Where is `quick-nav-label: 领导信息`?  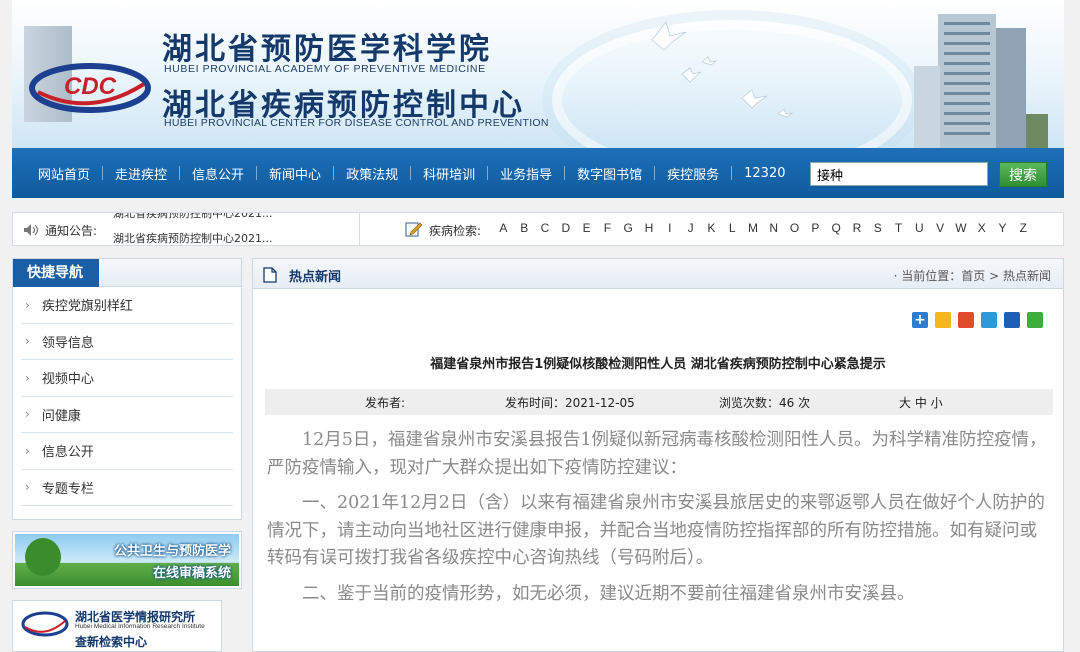
quick-nav-label: 领导信息 is located at coordinates (67, 343).